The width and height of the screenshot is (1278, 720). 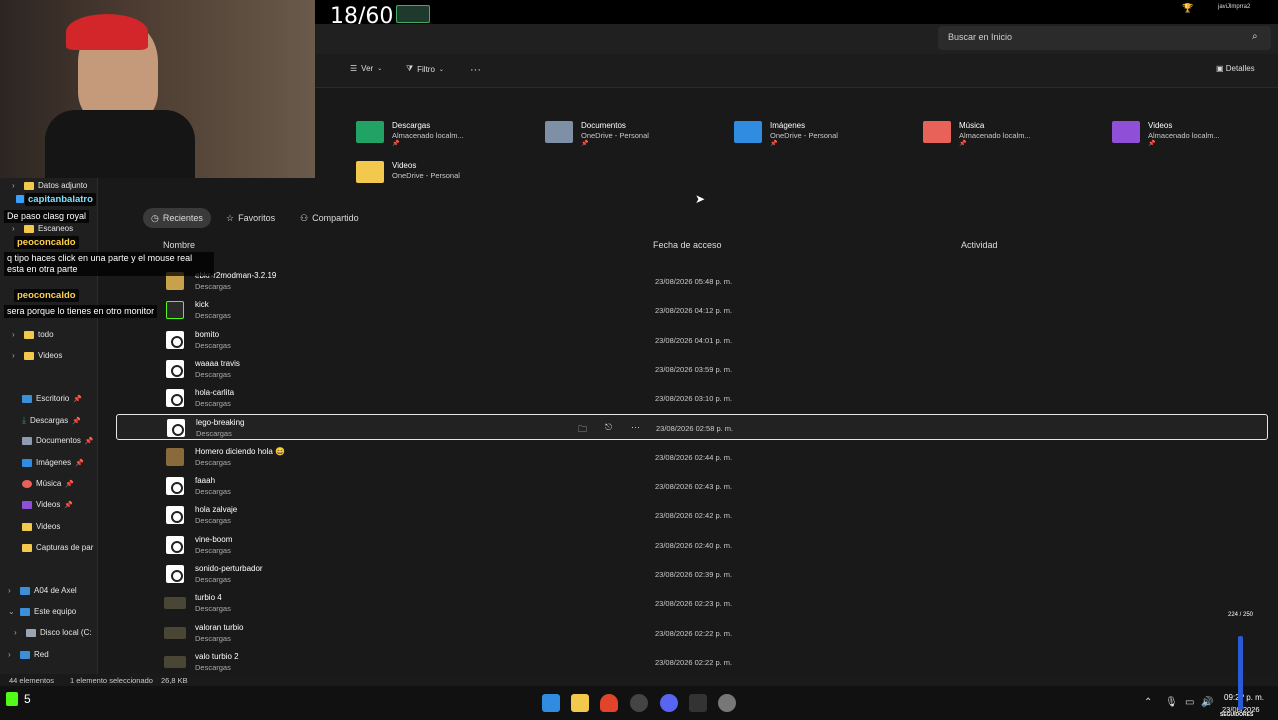 What do you see at coordinates (57, 547) in the screenshot?
I see `sidebar-item-capturas: Capturas de par` at bounding box center [57, 547].